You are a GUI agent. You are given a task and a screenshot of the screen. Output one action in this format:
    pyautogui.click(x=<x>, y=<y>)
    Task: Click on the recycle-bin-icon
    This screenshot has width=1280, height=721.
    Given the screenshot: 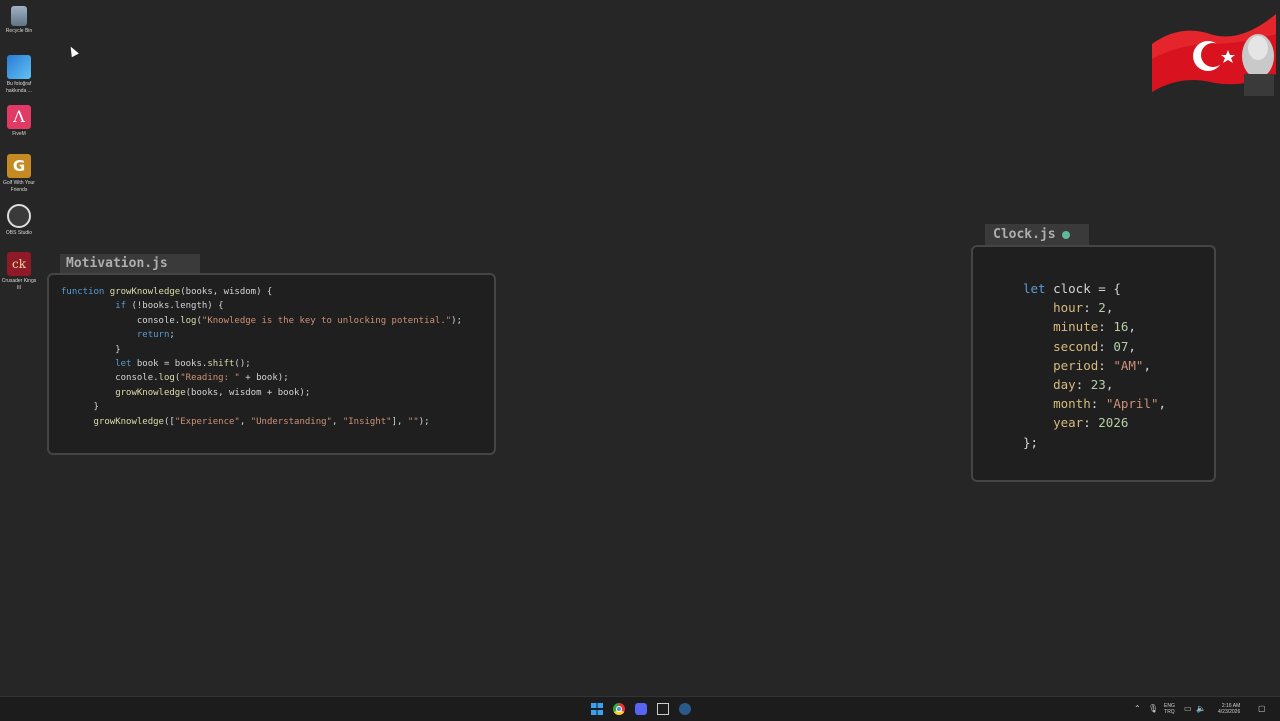 What is the action you would take?
    pyautogui.click(x=19, y=16)
    